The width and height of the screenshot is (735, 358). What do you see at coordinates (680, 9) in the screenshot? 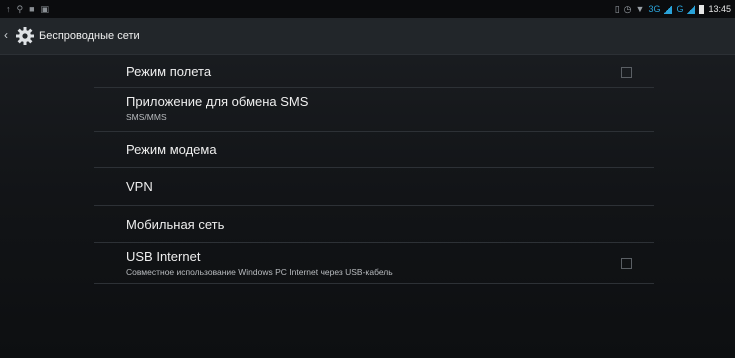
I see `network-type-label-2: G` at bounding box center [680, 9].